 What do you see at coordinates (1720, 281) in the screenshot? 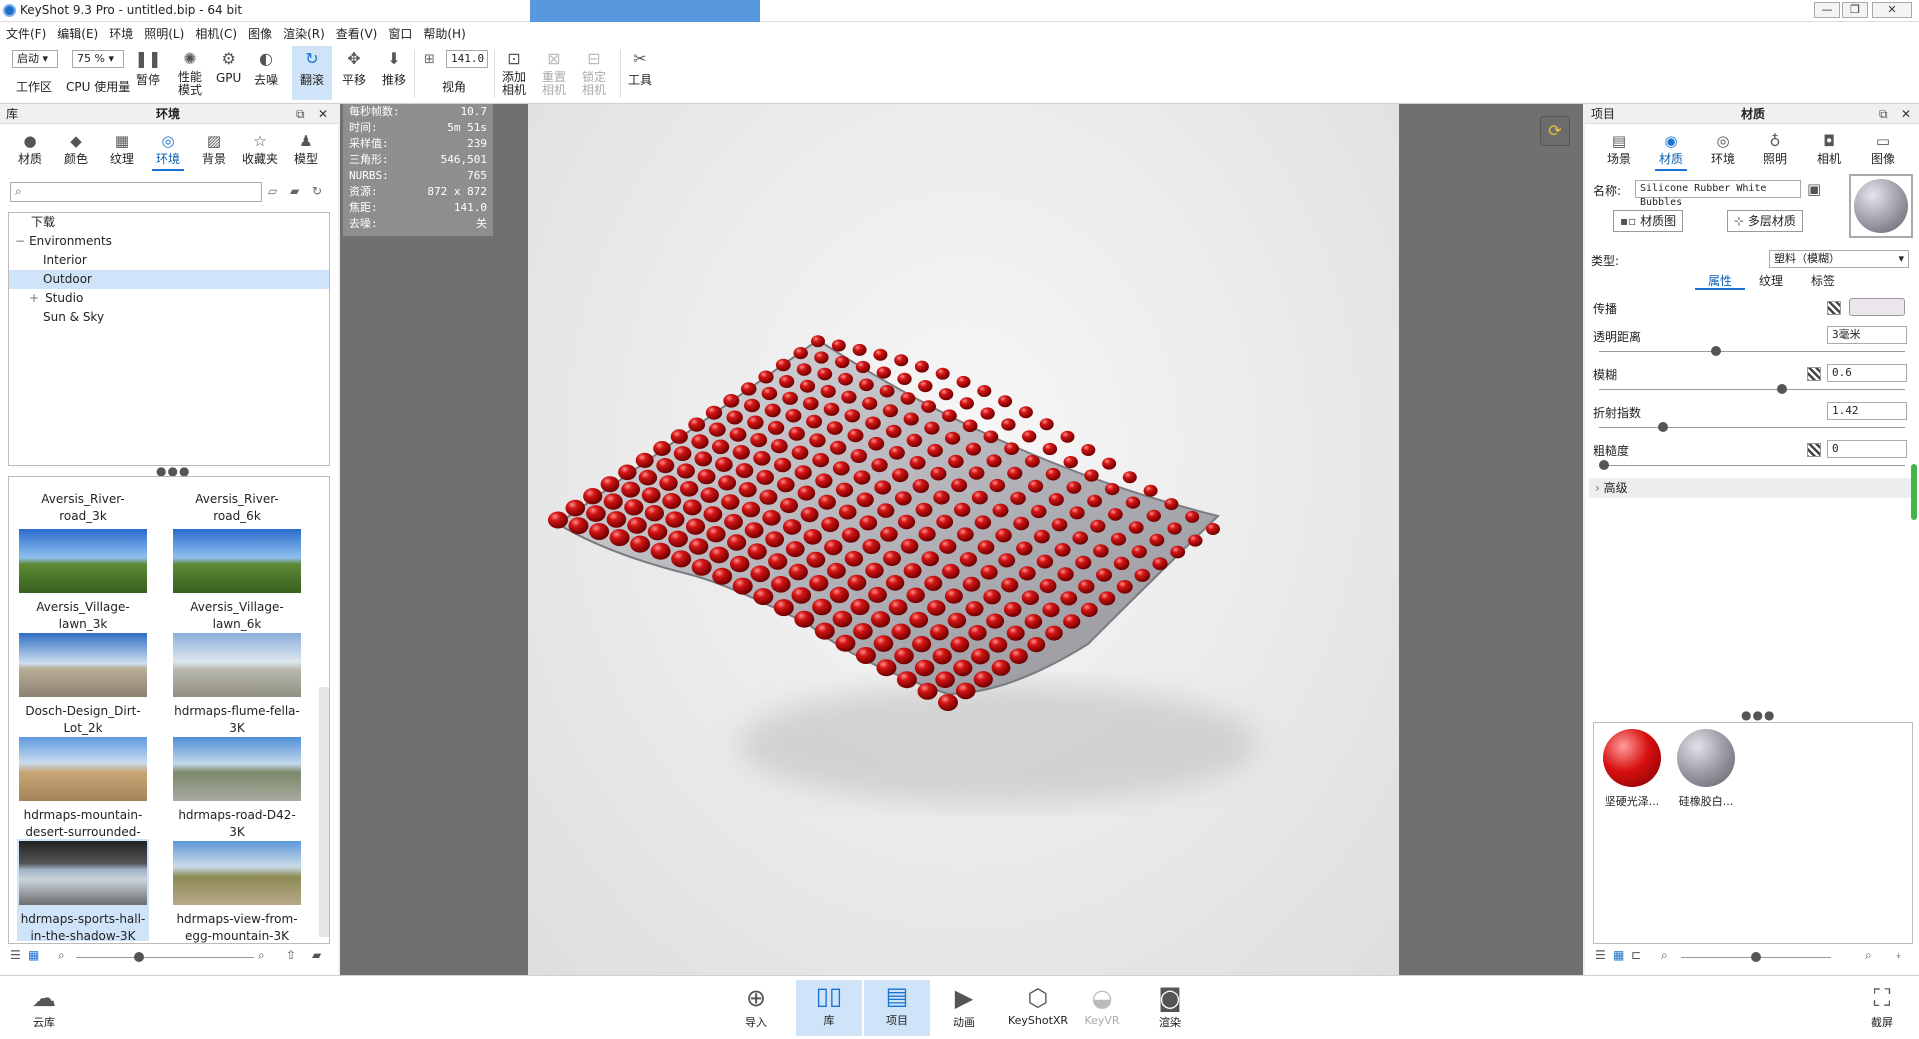
I see `subtab-properties: 属性` at bounding box center [1720, 281].